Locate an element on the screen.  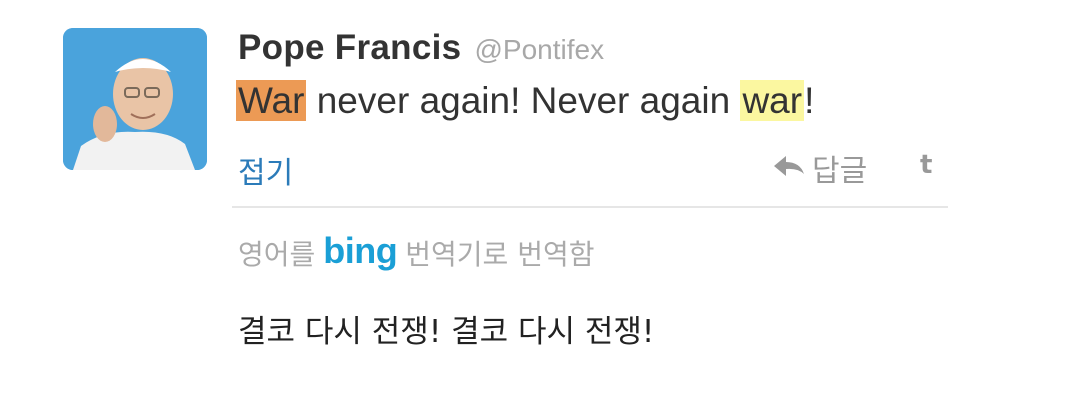
avatar-photo is located at coordinates (135, 99).